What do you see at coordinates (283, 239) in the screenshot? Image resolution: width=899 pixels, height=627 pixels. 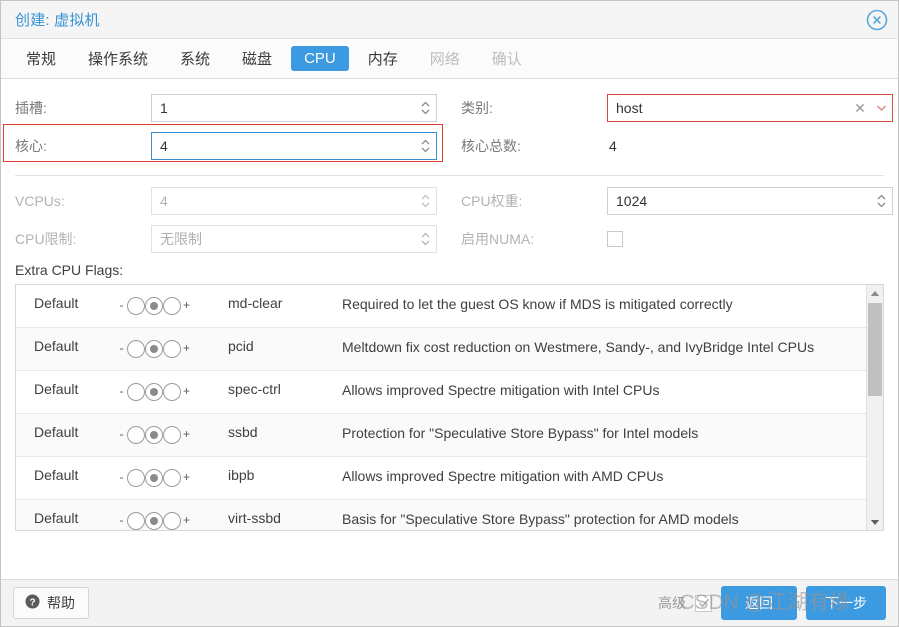 I see `cpu-limit-input` at bounding box center [283, 239].